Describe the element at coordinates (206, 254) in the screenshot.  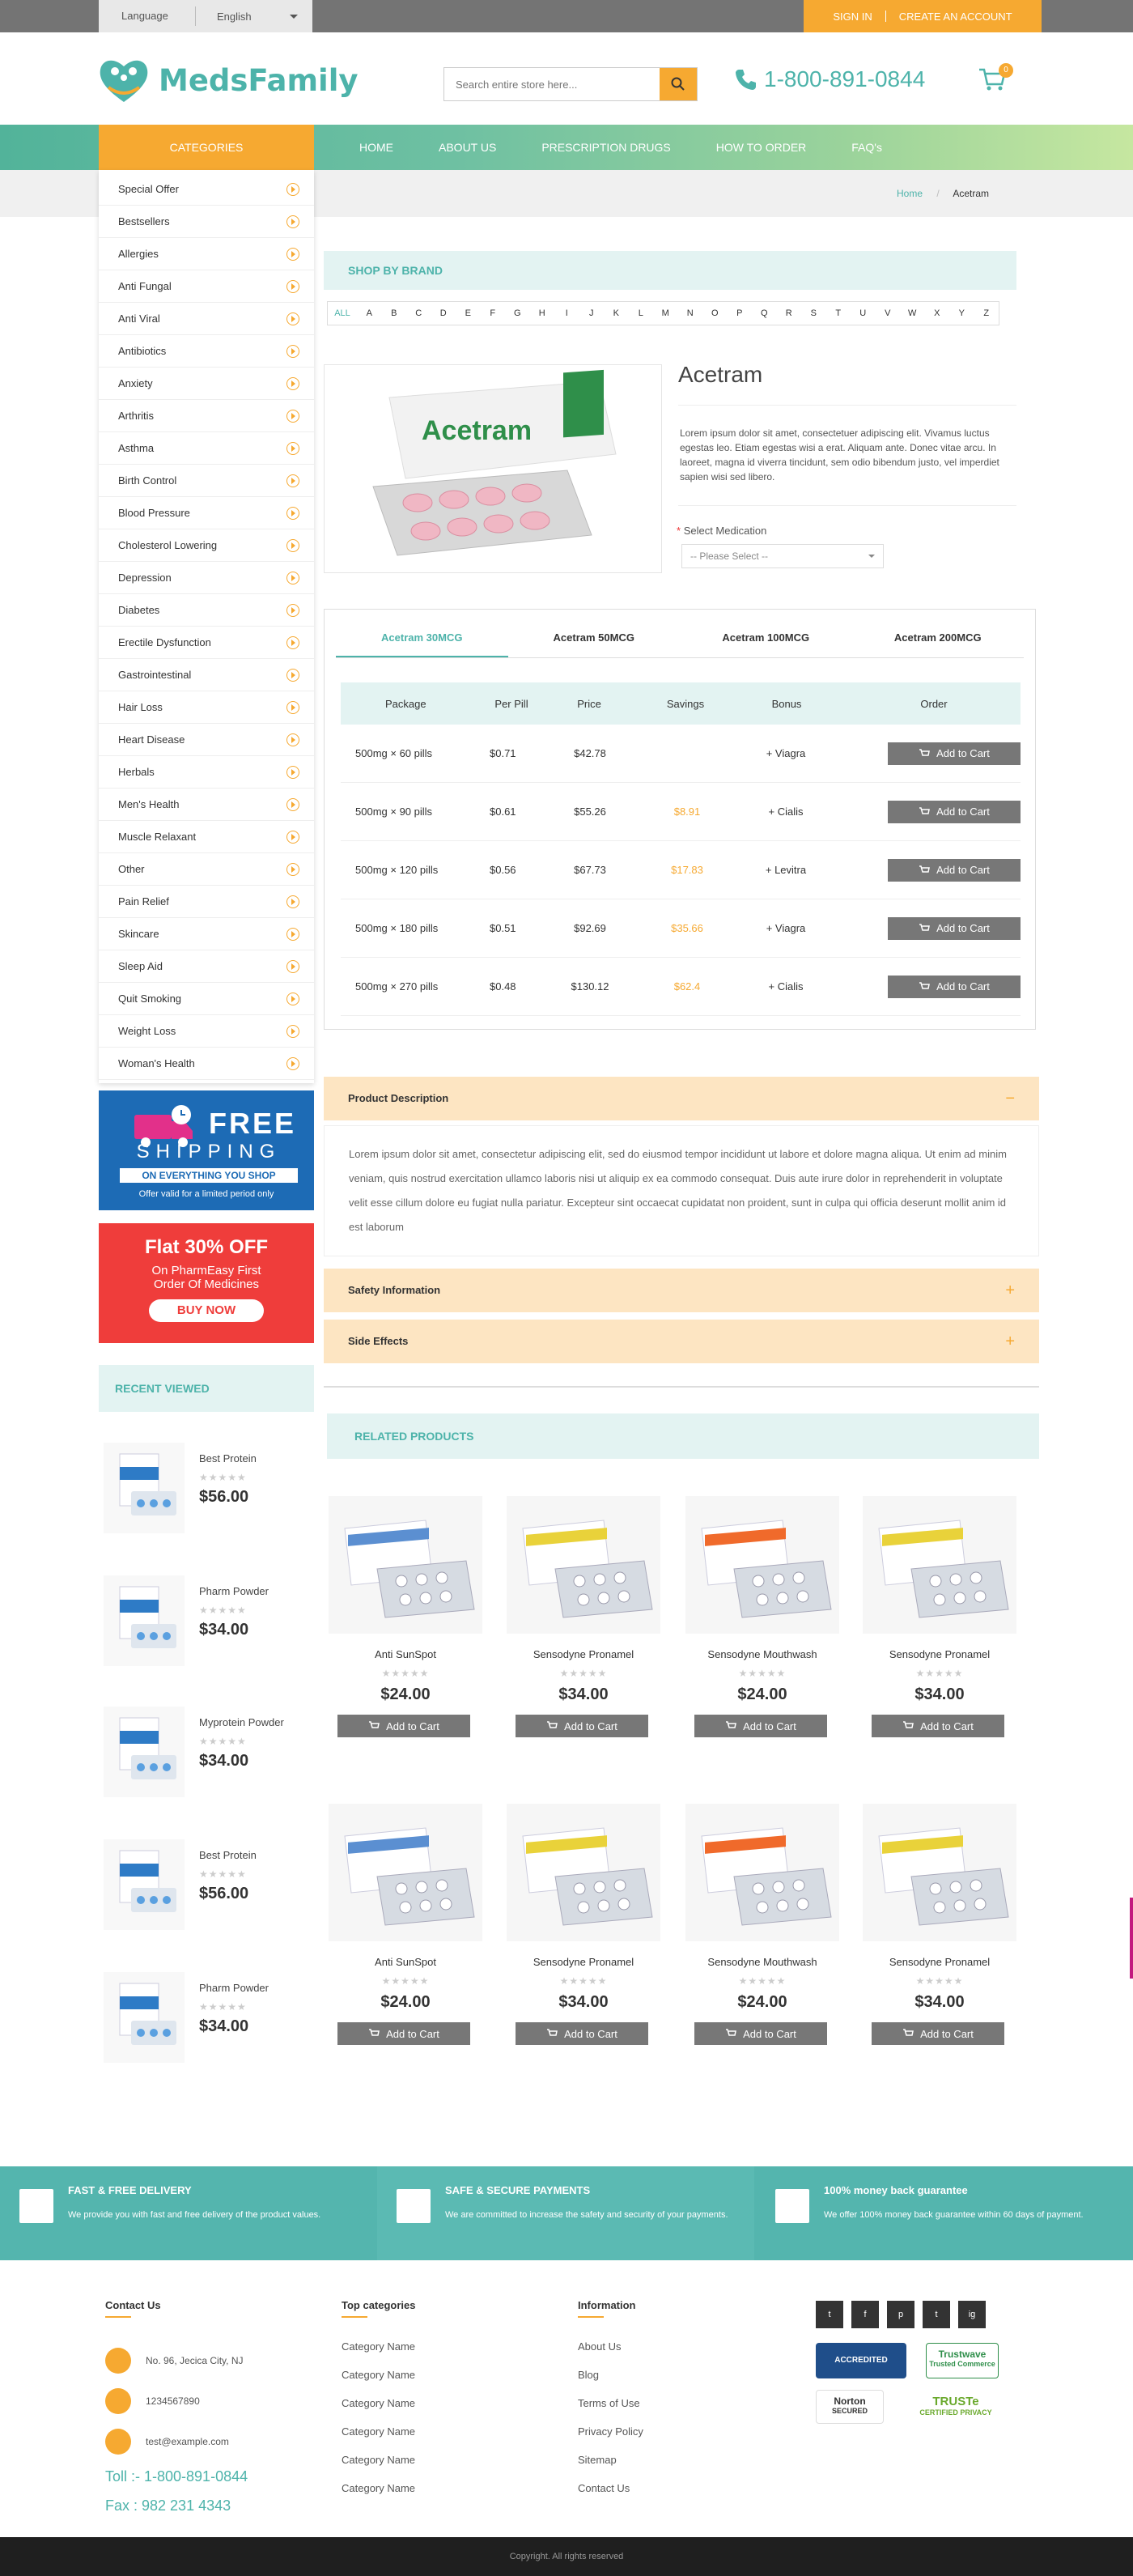
I see `category-item: Allergies` at that location.